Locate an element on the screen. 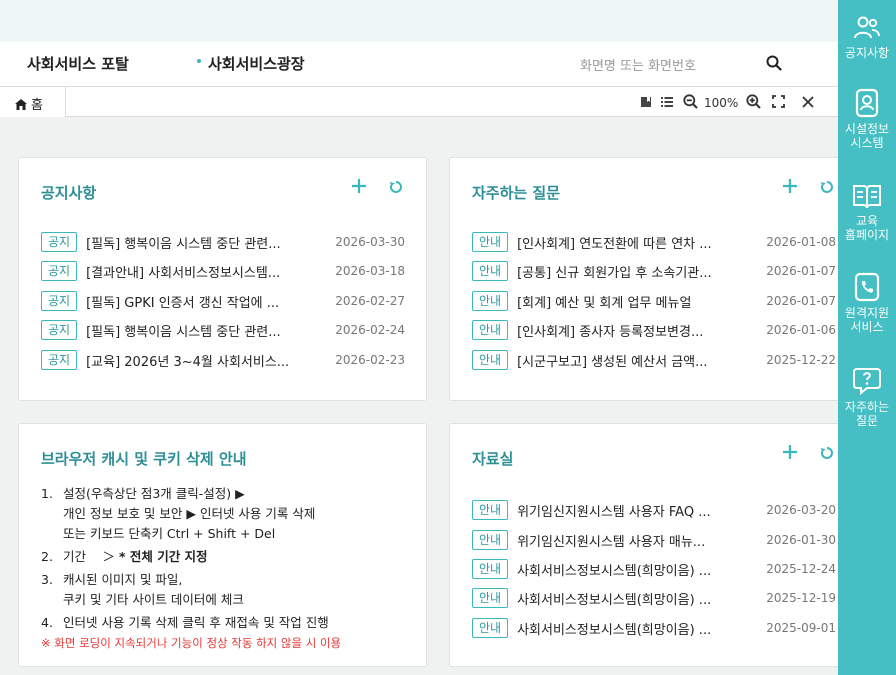 This screenshot has height=675, width=896. list-item: 공지 [필독] 행복이음 시스템 중단 관련... 2026-03-30 is located at coordinates (227, 242).